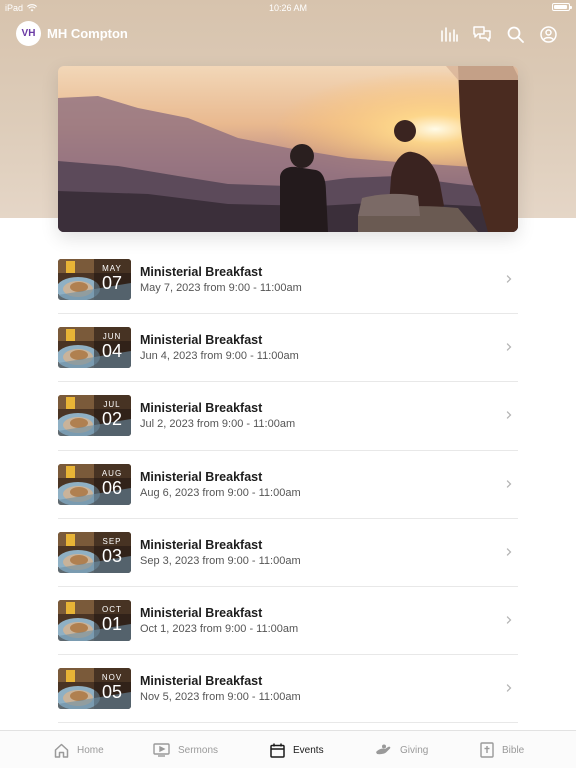  What do you see at coordinates (220, 560) in the screenshot?
I see `event-datetime: Sep 3, 2023 from 9:00 - 11:00am` at bounding box center [220, 560].